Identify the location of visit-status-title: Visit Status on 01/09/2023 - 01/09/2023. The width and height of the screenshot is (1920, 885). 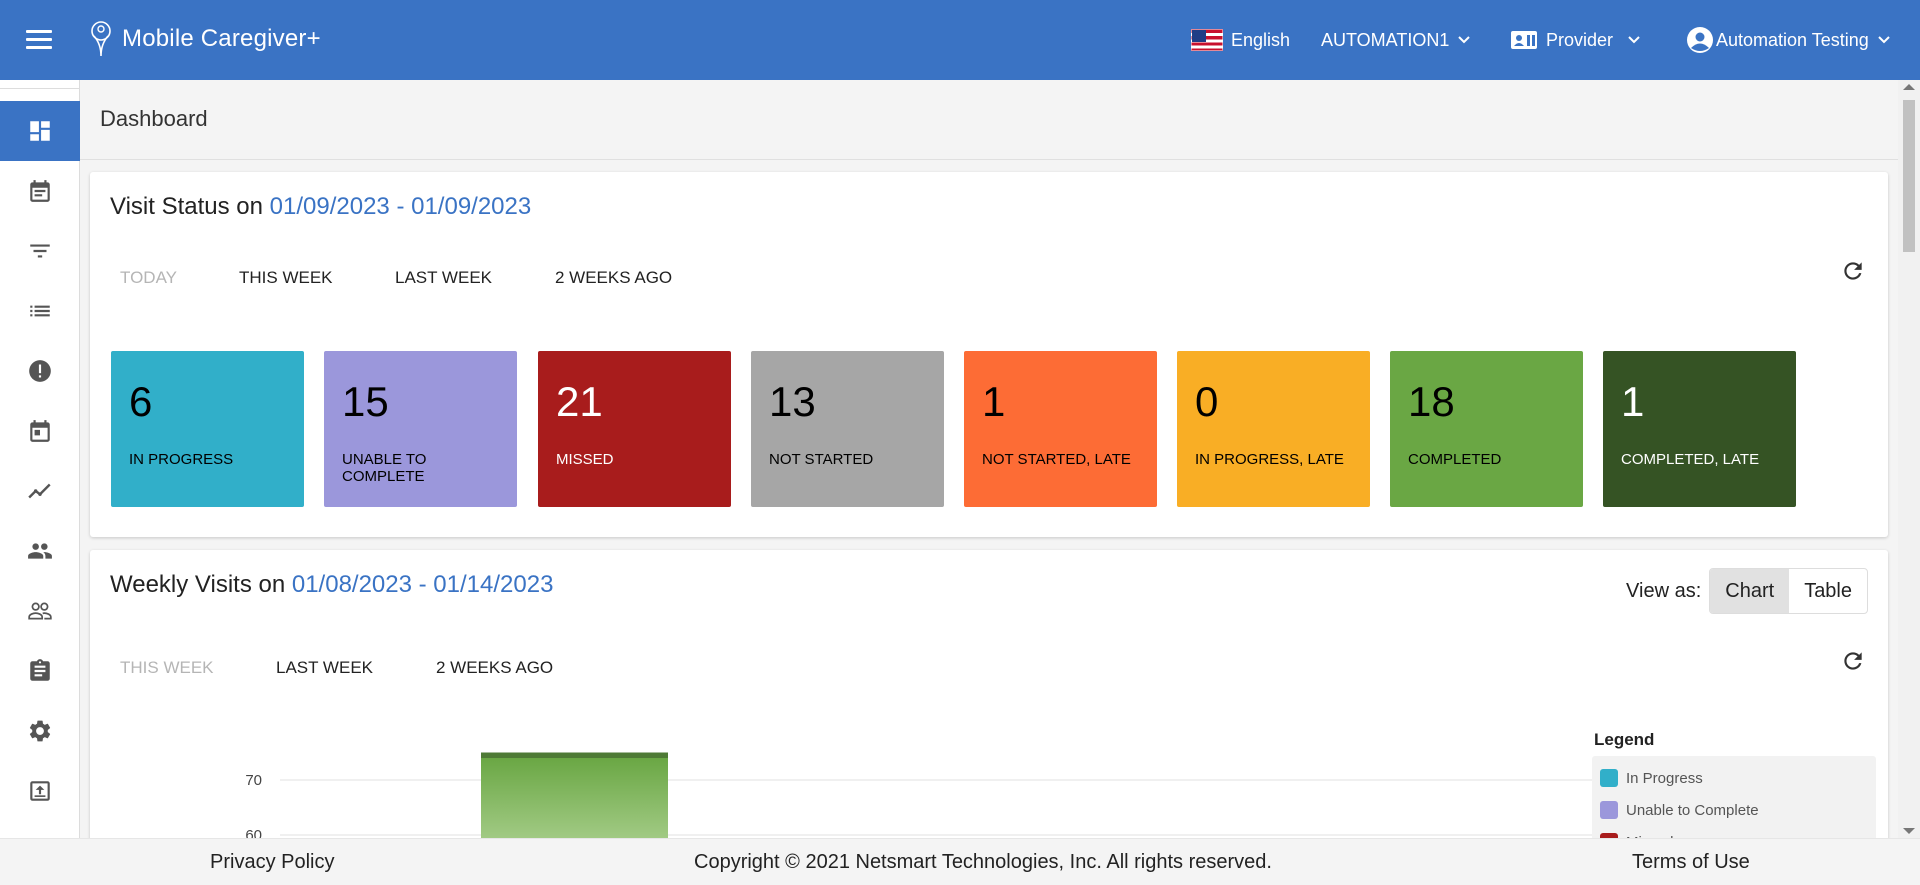
(320, 207).